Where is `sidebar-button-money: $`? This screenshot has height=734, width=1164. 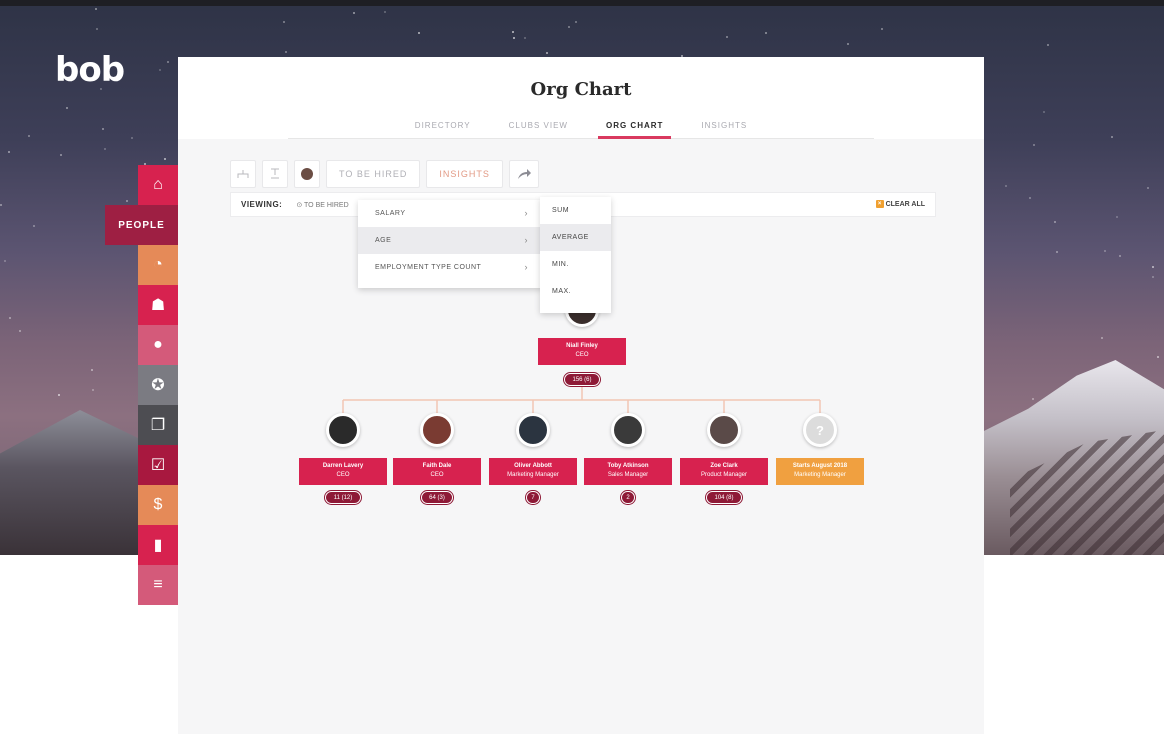 sidebar-button-money: $ is located at coordinates (158, 505).